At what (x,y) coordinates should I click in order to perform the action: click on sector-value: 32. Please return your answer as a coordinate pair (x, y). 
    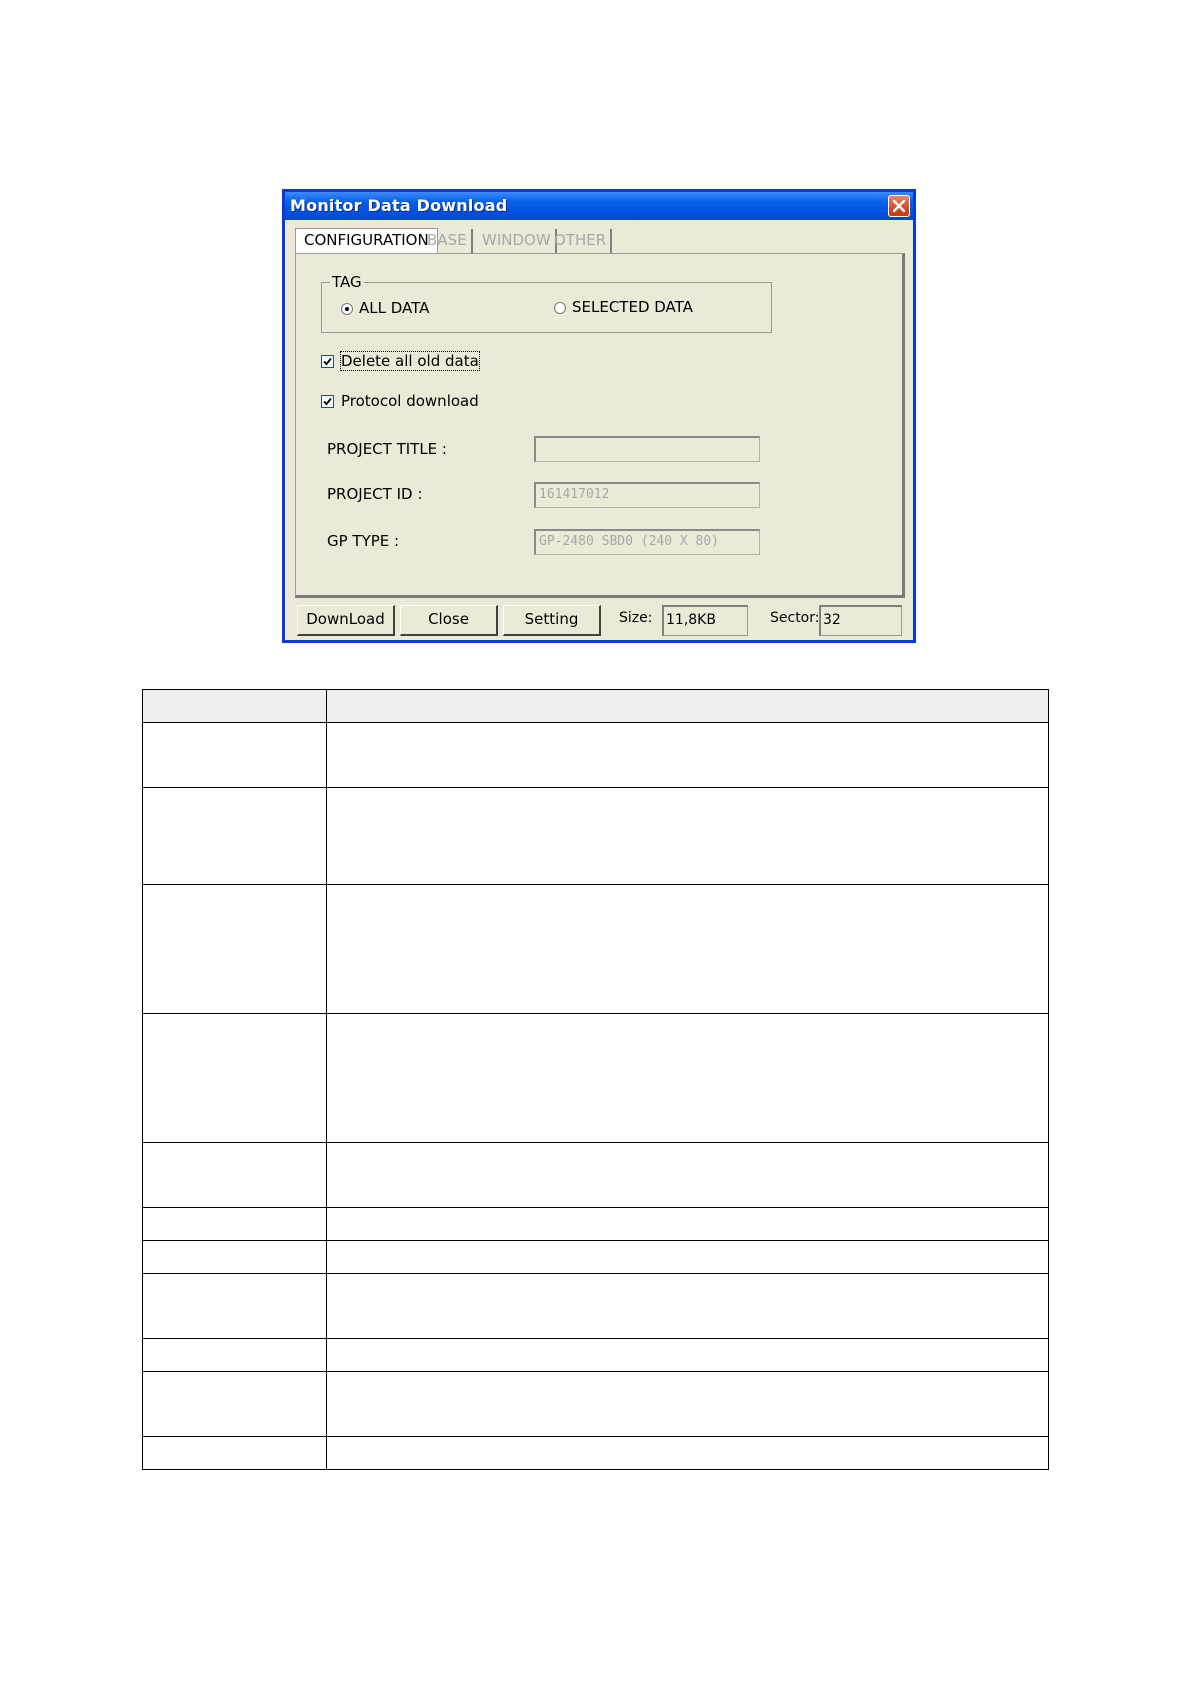
    Looking at the image, I should click on (860, 620).